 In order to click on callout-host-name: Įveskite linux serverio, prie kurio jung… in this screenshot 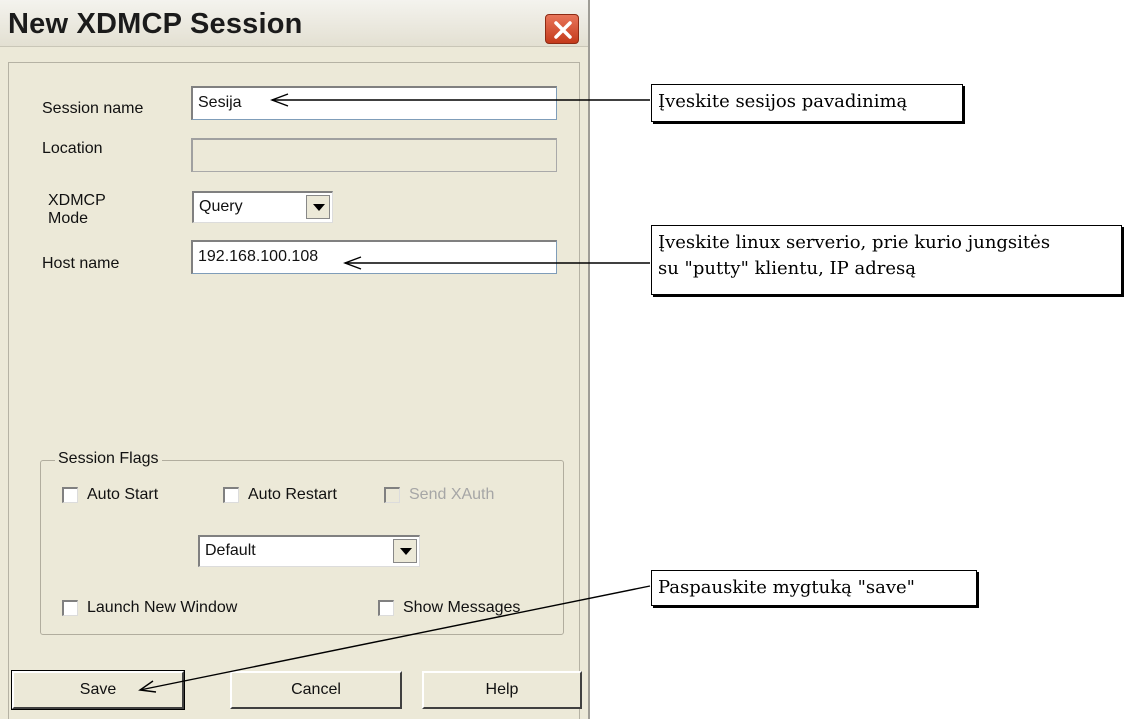, I will do `click(886, 260)`.